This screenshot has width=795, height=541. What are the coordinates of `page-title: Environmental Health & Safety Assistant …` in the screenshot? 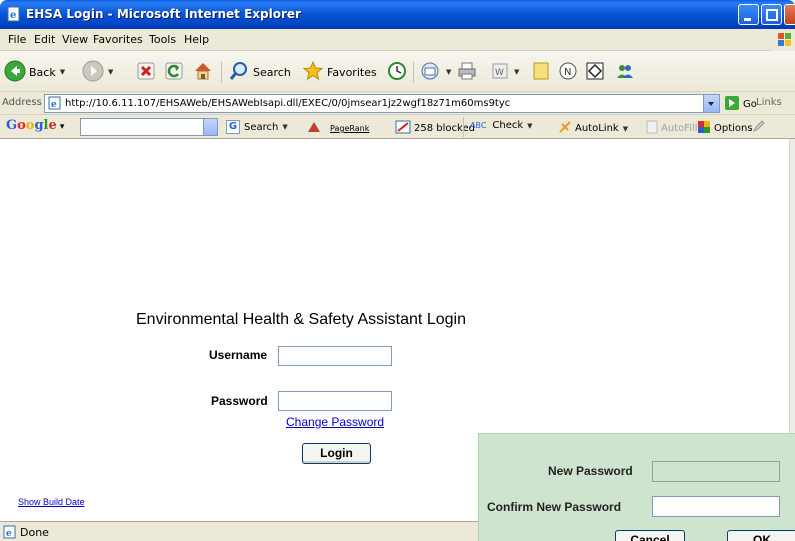 It's located at (301, 319).